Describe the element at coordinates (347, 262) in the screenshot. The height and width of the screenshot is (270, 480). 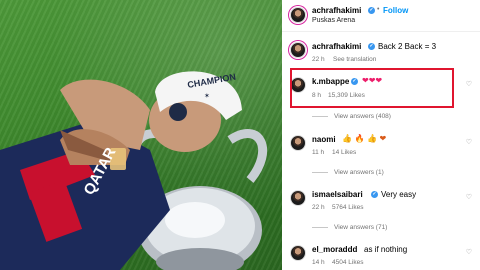
I see `comment-likes: 4504 Likes` at that location.